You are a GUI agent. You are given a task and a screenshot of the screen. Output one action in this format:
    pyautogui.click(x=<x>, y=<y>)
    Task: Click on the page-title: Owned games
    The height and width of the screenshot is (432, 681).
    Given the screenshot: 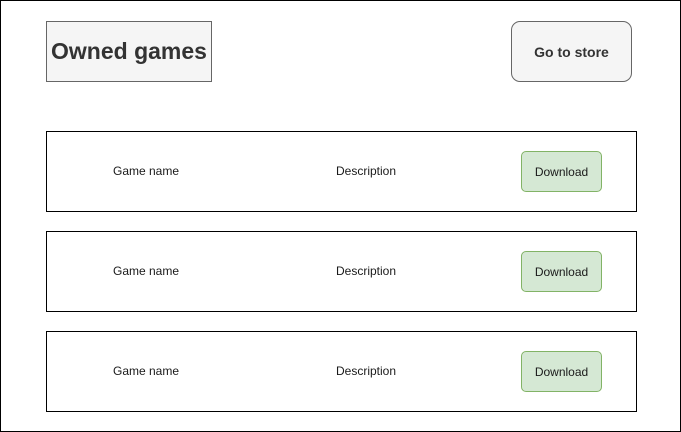 What is the action you would take?
    pyautogui.click(x=129, y=51)
    